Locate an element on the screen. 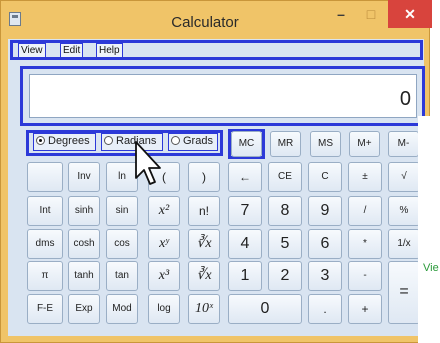  radio-selected-dot is located at coordinates (40, 140).